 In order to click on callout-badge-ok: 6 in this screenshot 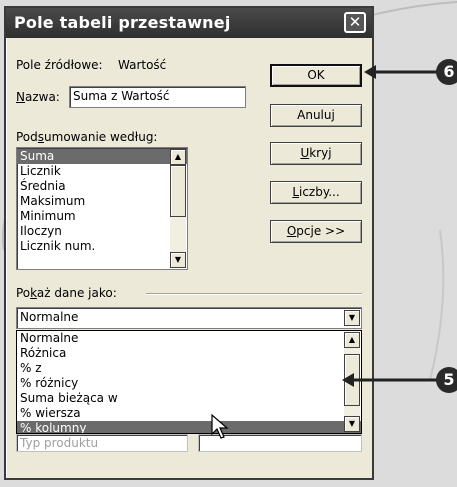, I will do `click(446, 72)`.